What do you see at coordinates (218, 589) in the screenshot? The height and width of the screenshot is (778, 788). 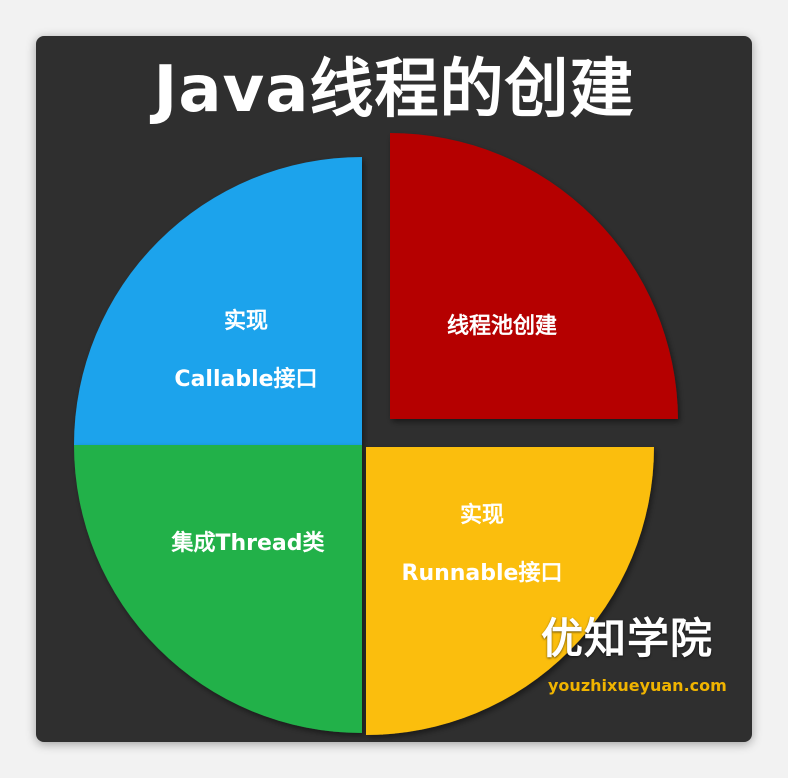 I see `quadrant-bottom-left` at bounding box center [218, 589].